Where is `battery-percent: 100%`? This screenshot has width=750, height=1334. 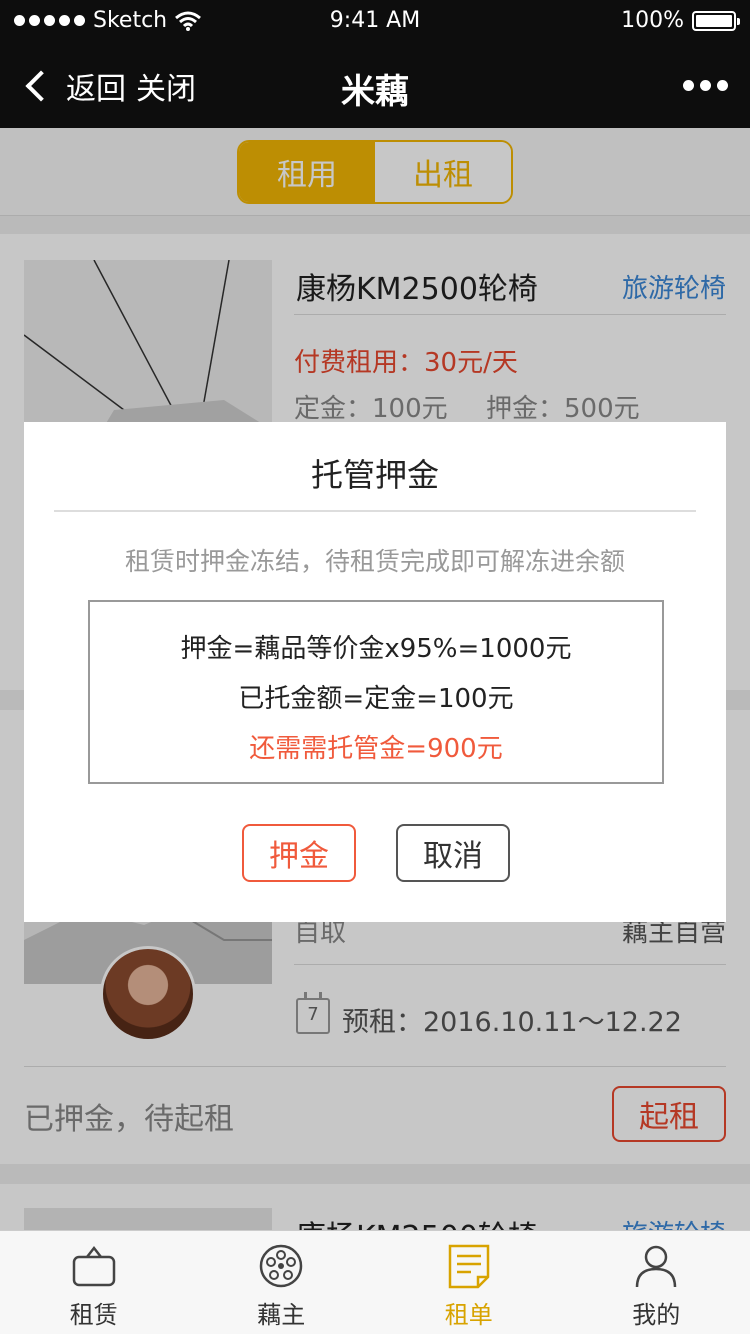 battery-percent: 100% is located at coordinates (652, 20).